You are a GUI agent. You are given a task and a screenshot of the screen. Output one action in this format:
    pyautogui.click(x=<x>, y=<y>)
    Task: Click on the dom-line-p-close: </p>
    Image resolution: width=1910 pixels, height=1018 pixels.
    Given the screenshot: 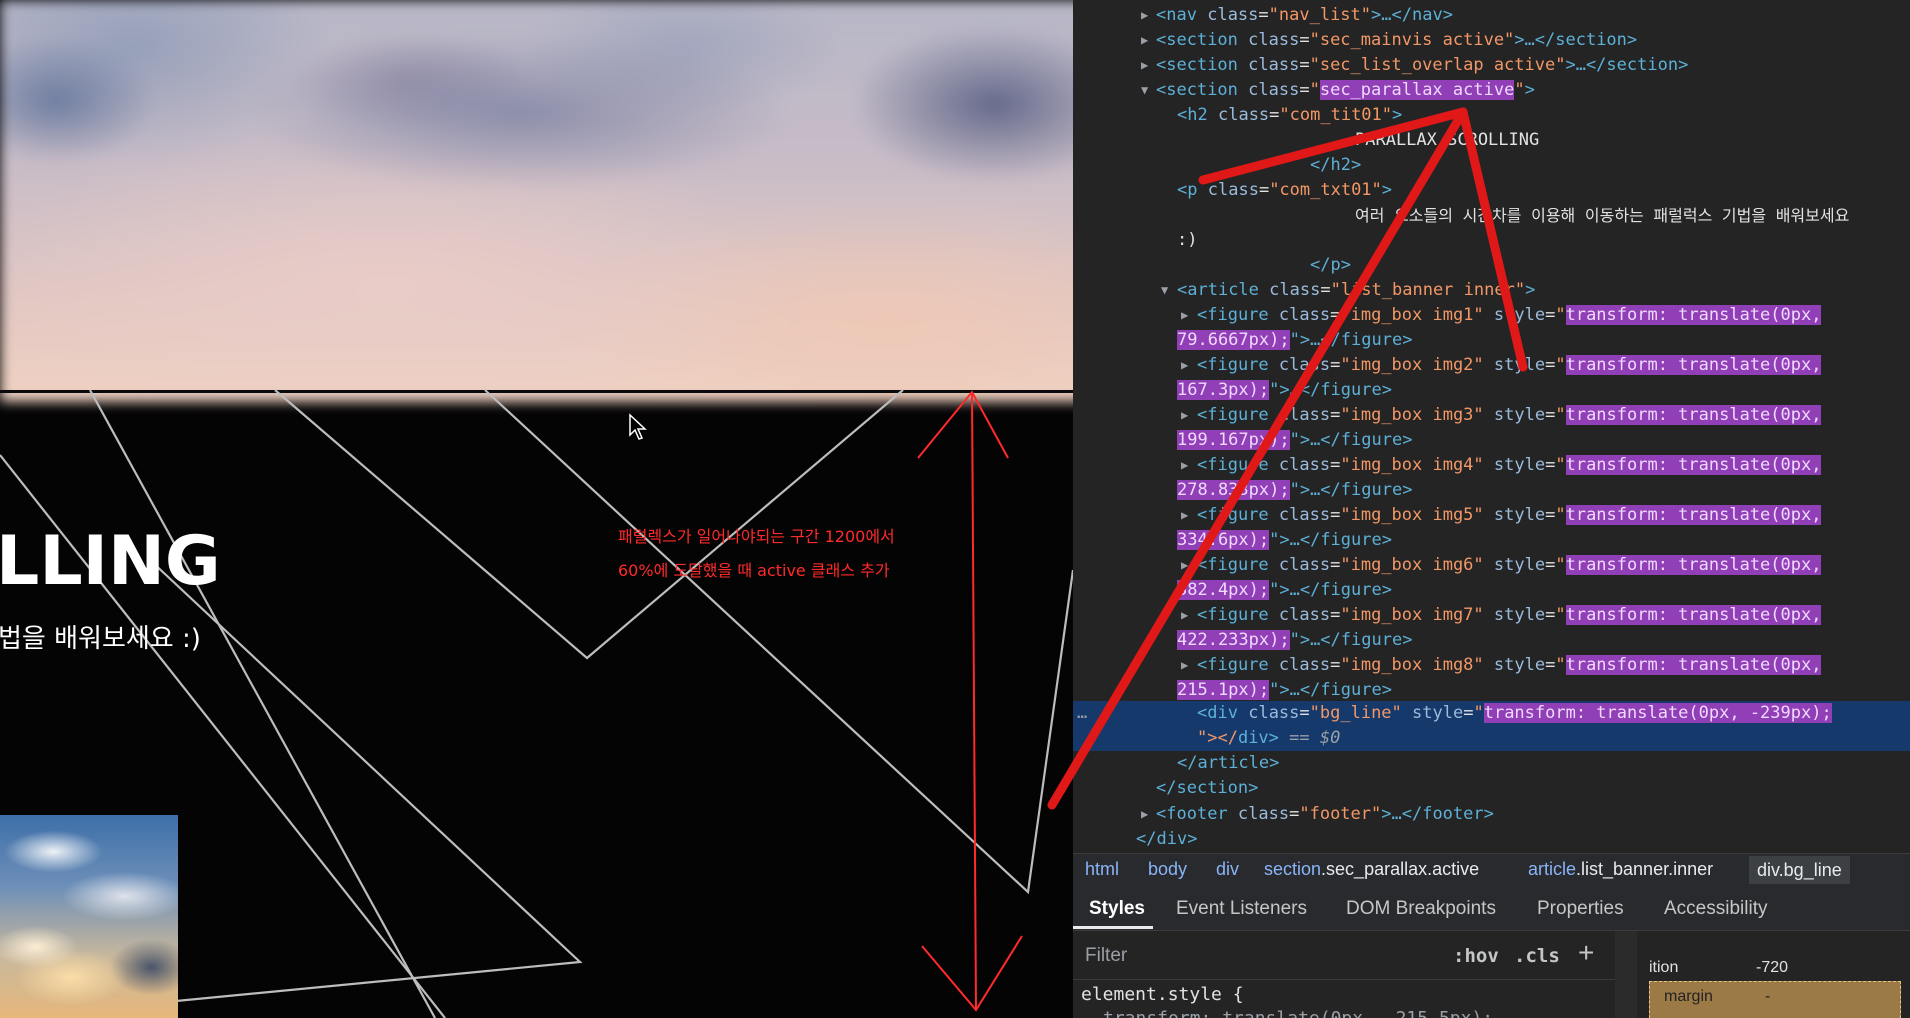 What is the action you would take?
    pyautogui.click(x=1491, y=265)
    